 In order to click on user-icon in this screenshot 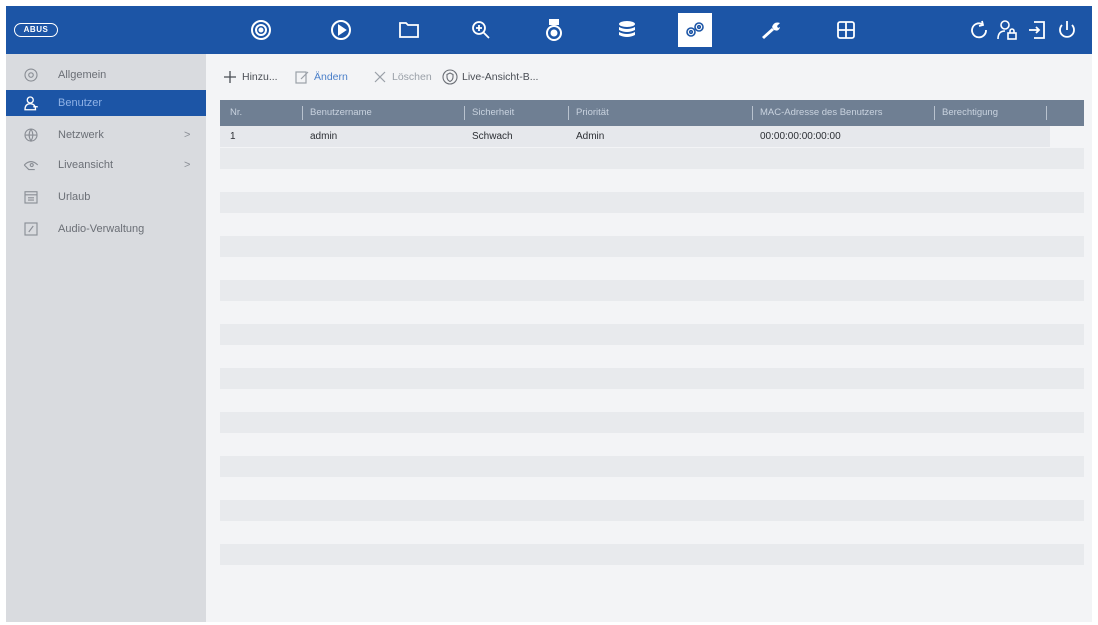, I will do `click(31, 103)`.